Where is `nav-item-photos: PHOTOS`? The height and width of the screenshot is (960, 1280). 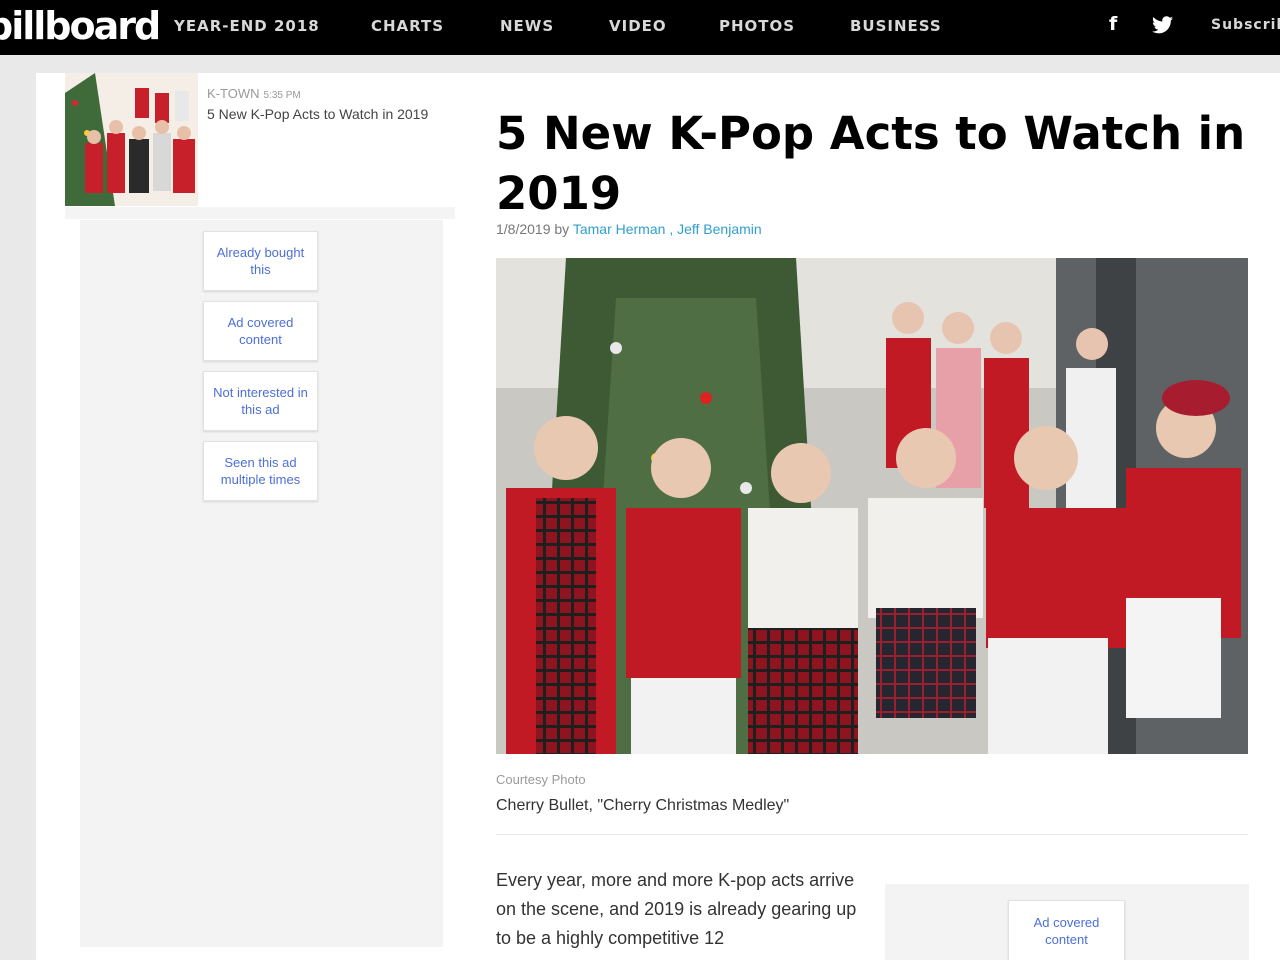
nav-item-photos: PHOTOS is located at coordinates (757, 26).